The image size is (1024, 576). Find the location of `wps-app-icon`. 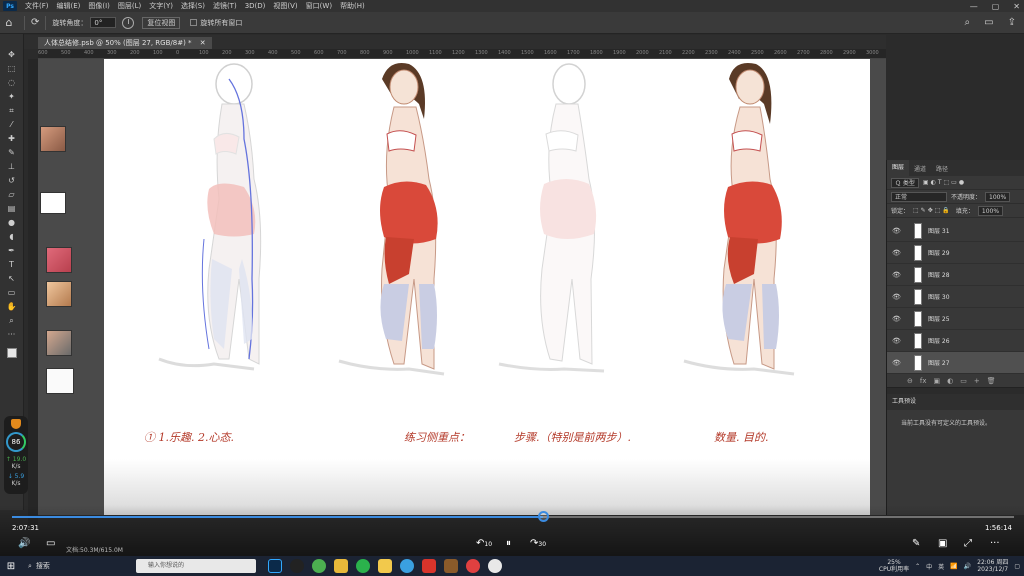

wps-app-icon is located at coordinates (429, 566).